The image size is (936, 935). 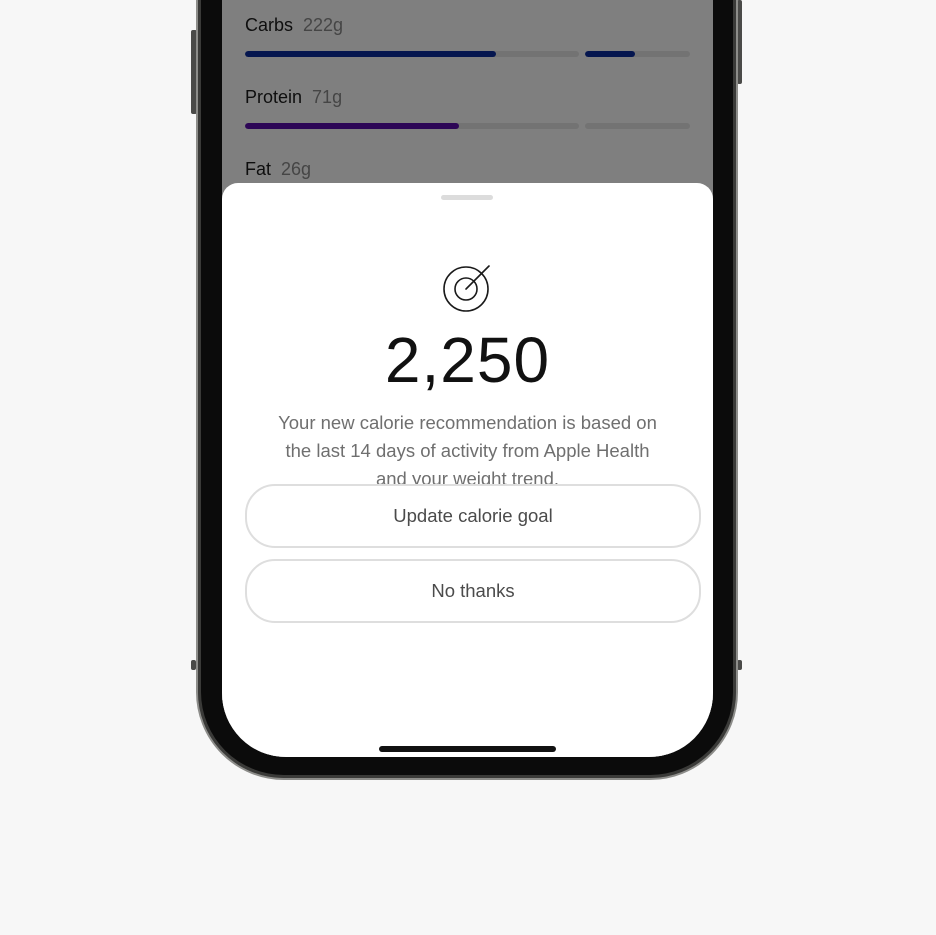 I want to click on recommended-calories: 2,250, so click(x=467, y=360).